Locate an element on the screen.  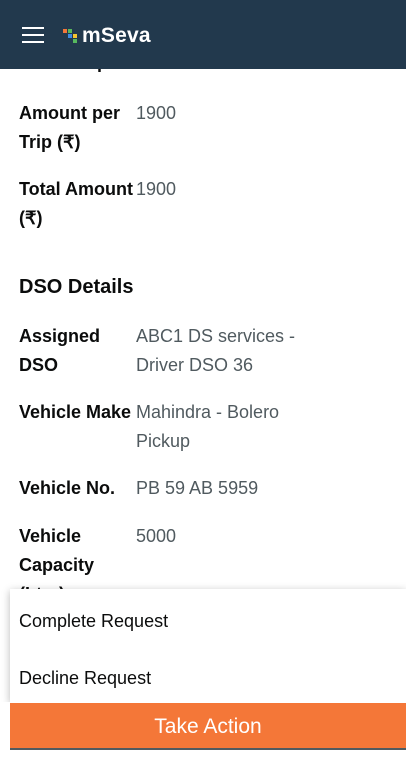
detail-value: PB 59 AB 5959 is located at coordinates (197, 488).